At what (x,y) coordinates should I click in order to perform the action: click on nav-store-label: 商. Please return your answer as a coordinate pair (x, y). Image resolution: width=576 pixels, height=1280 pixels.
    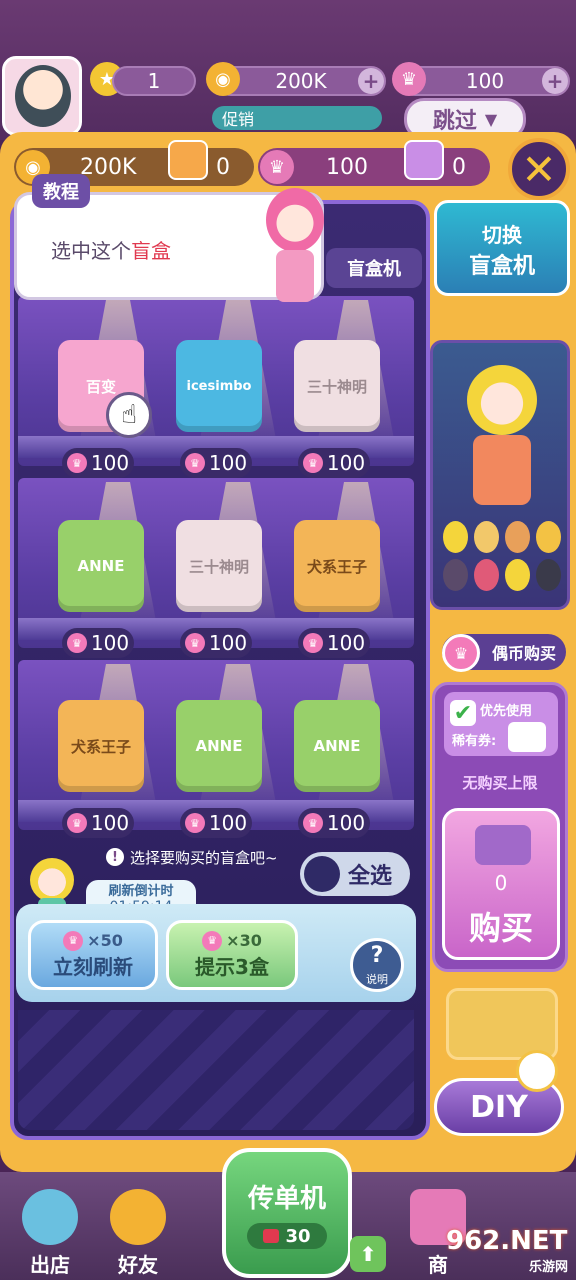
    Looking at the image, I should click on (438, 1265).